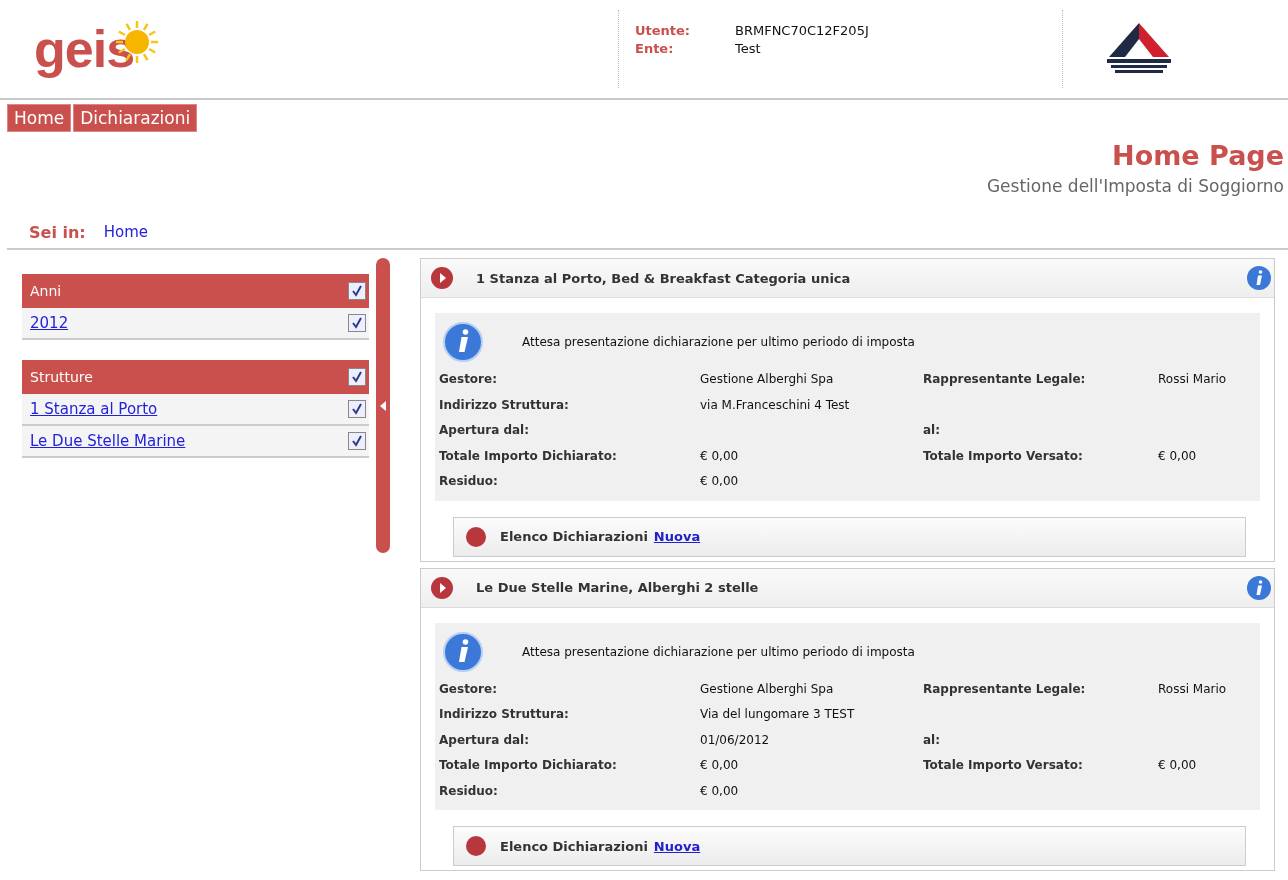 This screenshot has height=880, width=1288. What do you see at coordinates (39, 118) in the screenshot?
I see `nav-tab: Home` at bounding box center [39, 118].